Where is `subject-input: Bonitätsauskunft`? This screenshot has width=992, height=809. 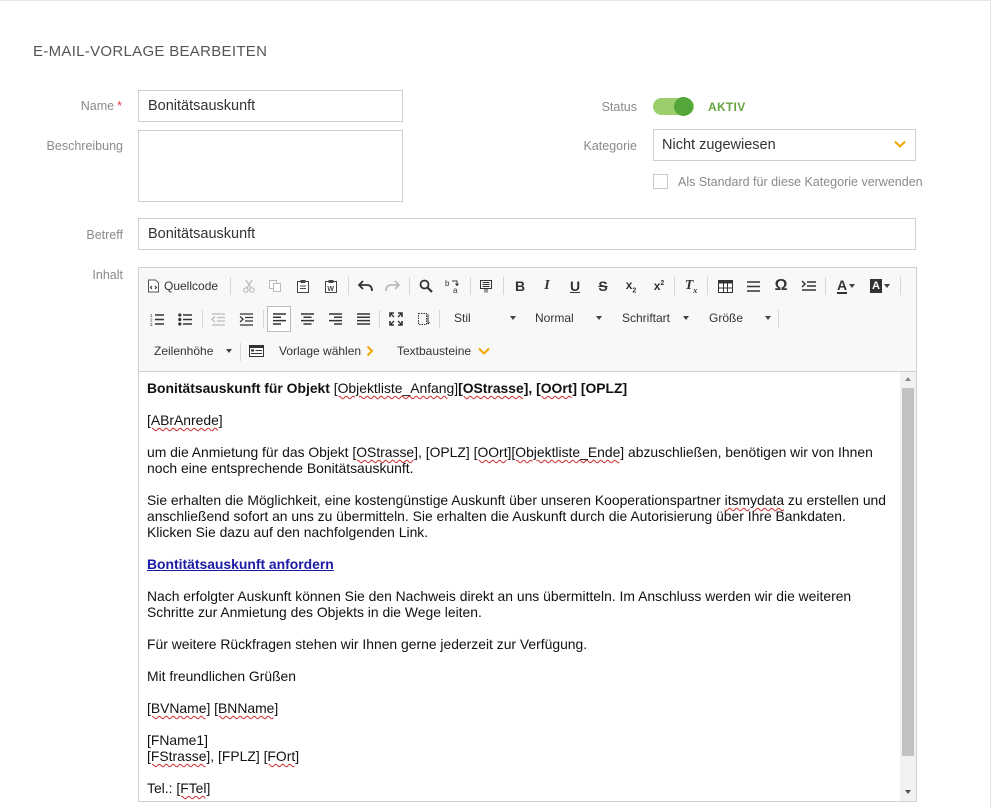
subject-input: Bonitätsauskunft is located at coordinates (527, 234).